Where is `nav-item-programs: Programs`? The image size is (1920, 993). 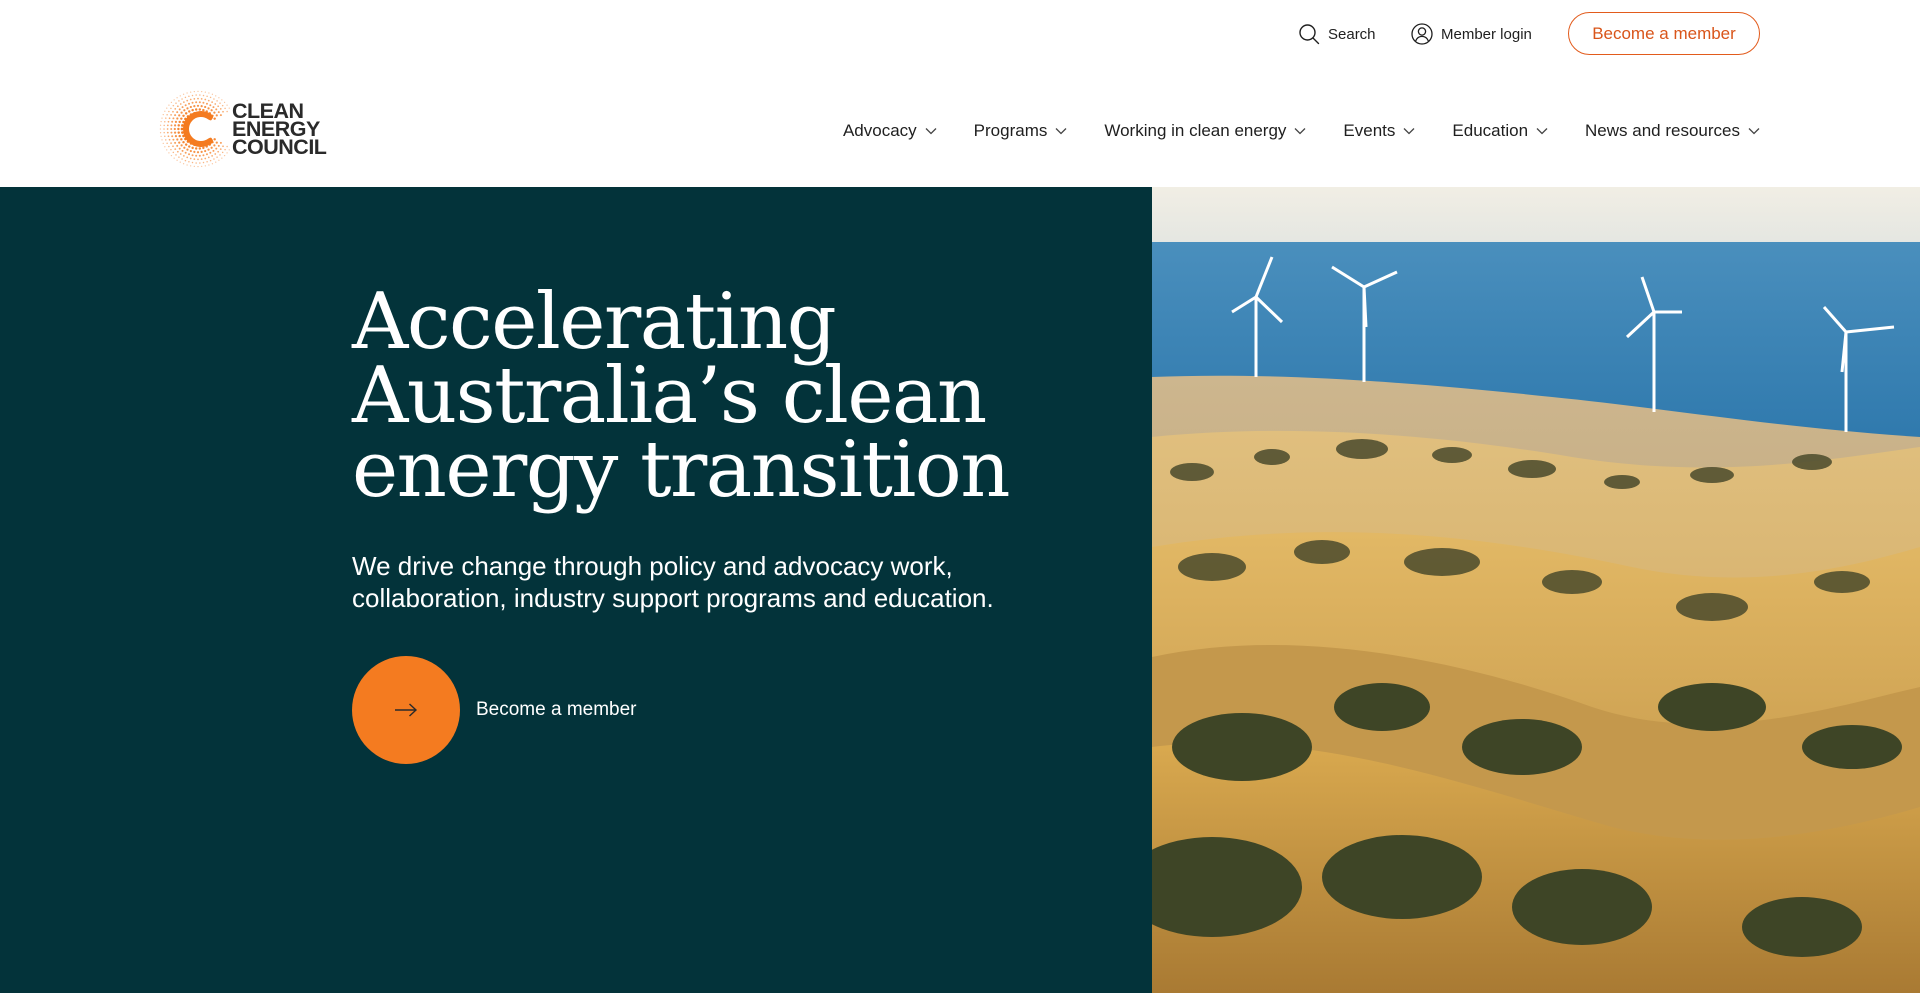 nav-item-programs: Programs is located at coordinates (1021, 131).